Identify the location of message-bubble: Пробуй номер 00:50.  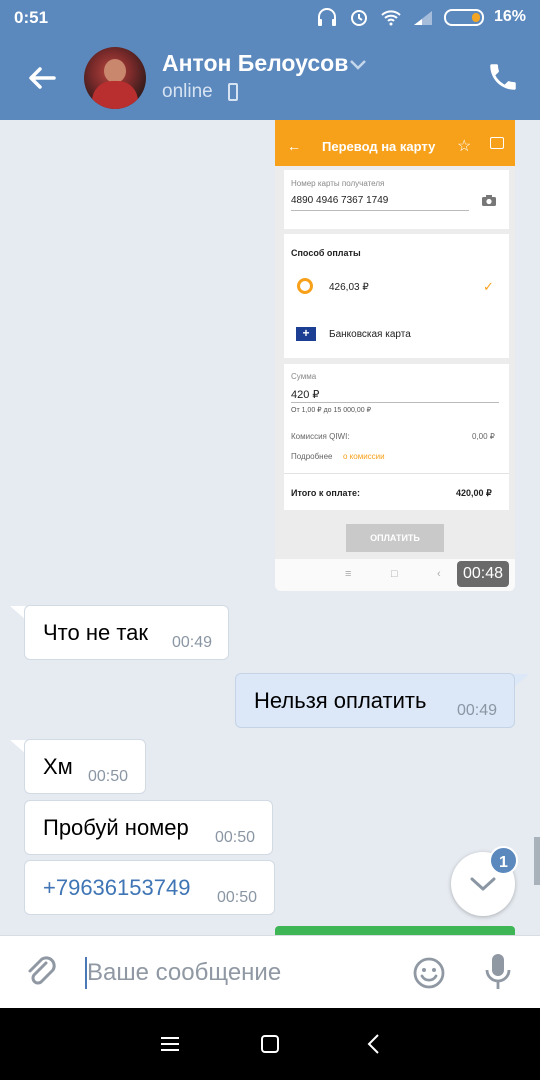
(148, 827).